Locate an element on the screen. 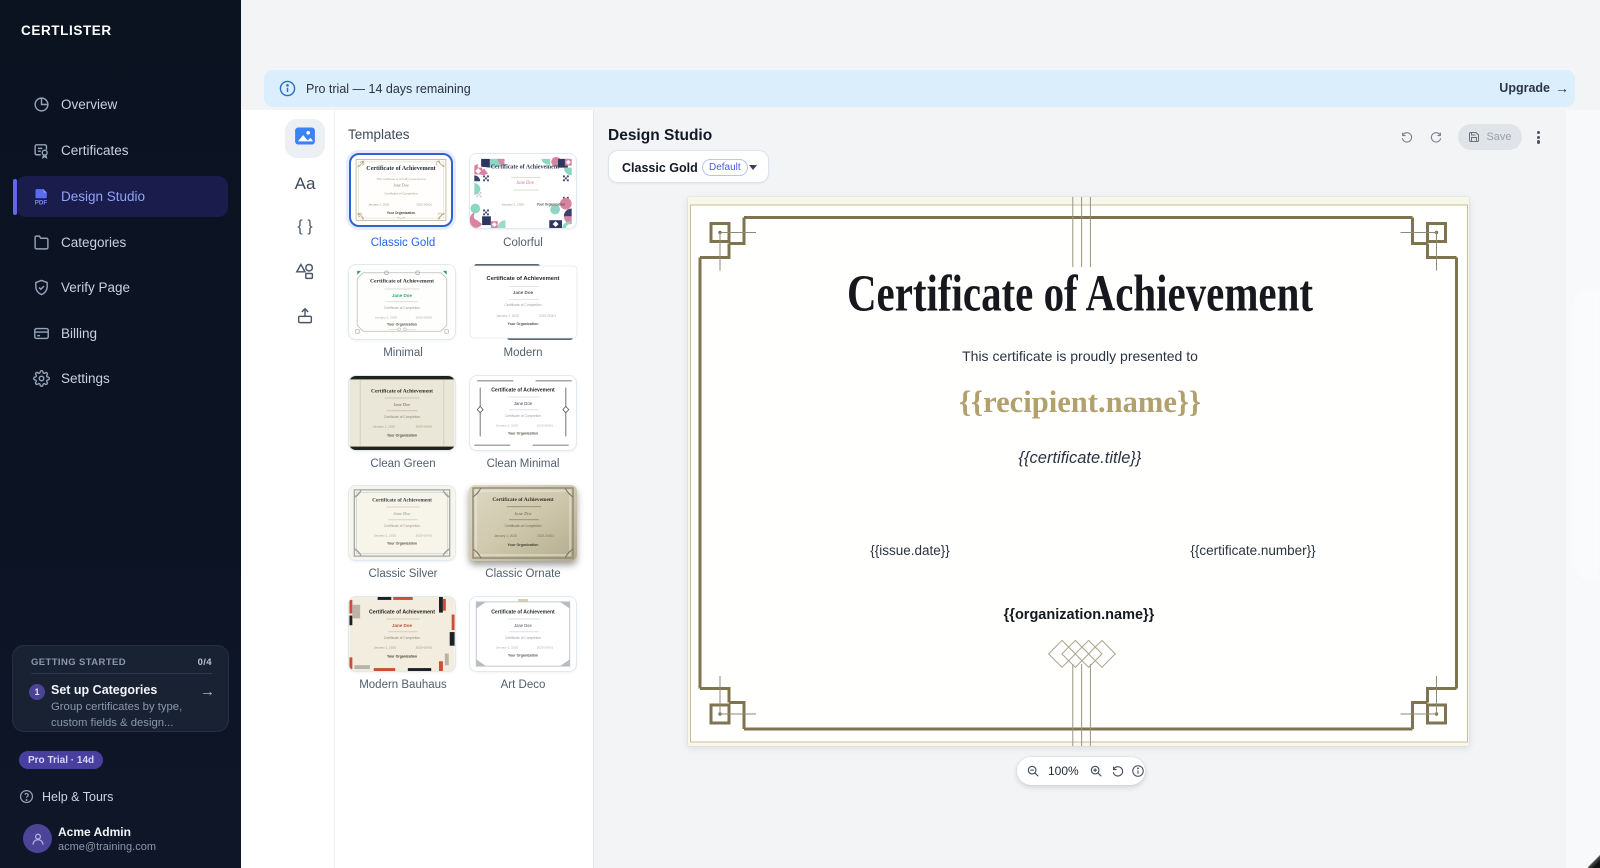 The height and width of the screenshot is (868, 1600). svg-text: {{certificate.title}} is located at coordinates (1080, 458).